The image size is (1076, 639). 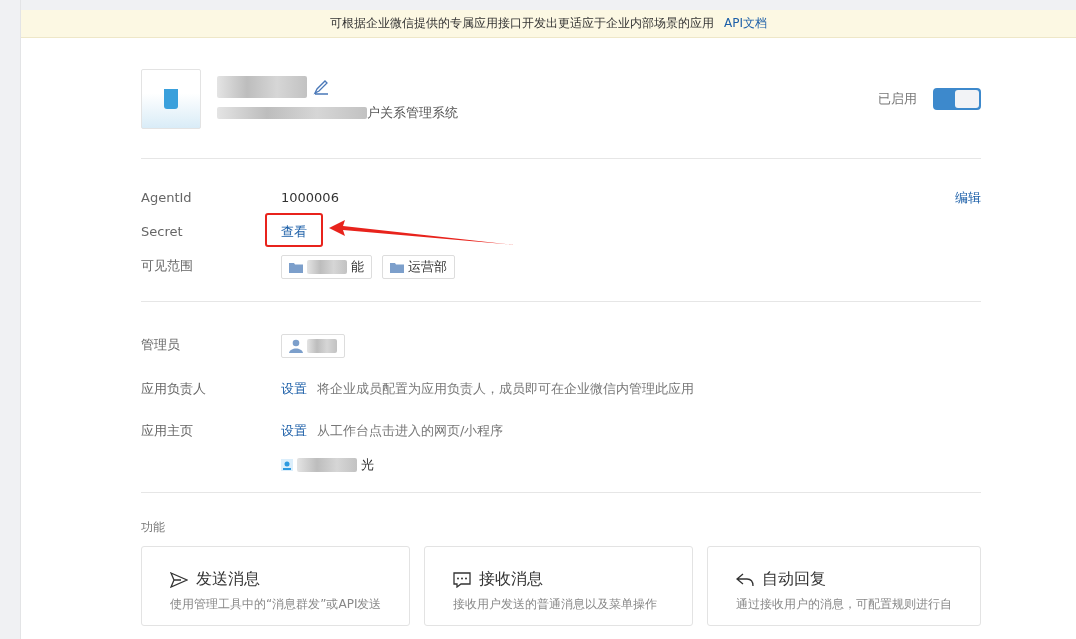 What do you see at coordinates (745, 579) in the screenshot?
I see `reply-icon` at bounding box center [745, 579].